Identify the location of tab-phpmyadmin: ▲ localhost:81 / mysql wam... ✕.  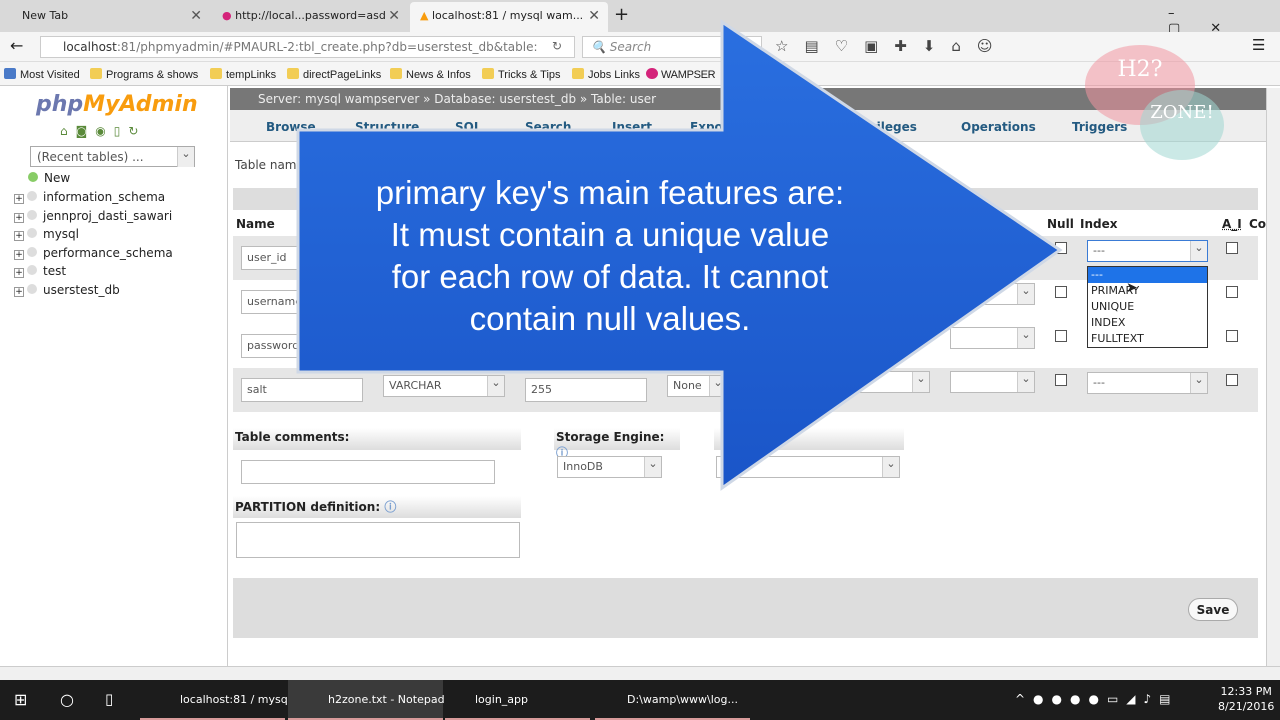
(509, 17).